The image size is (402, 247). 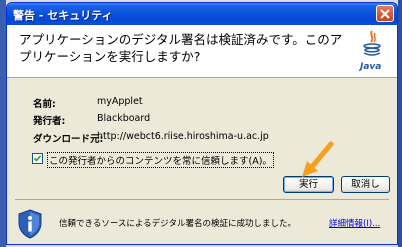 What do you see at coordinates (49, 121) in the screenshot?
I see `publisher-label: 発行者:` at bounding box center [49, 121].